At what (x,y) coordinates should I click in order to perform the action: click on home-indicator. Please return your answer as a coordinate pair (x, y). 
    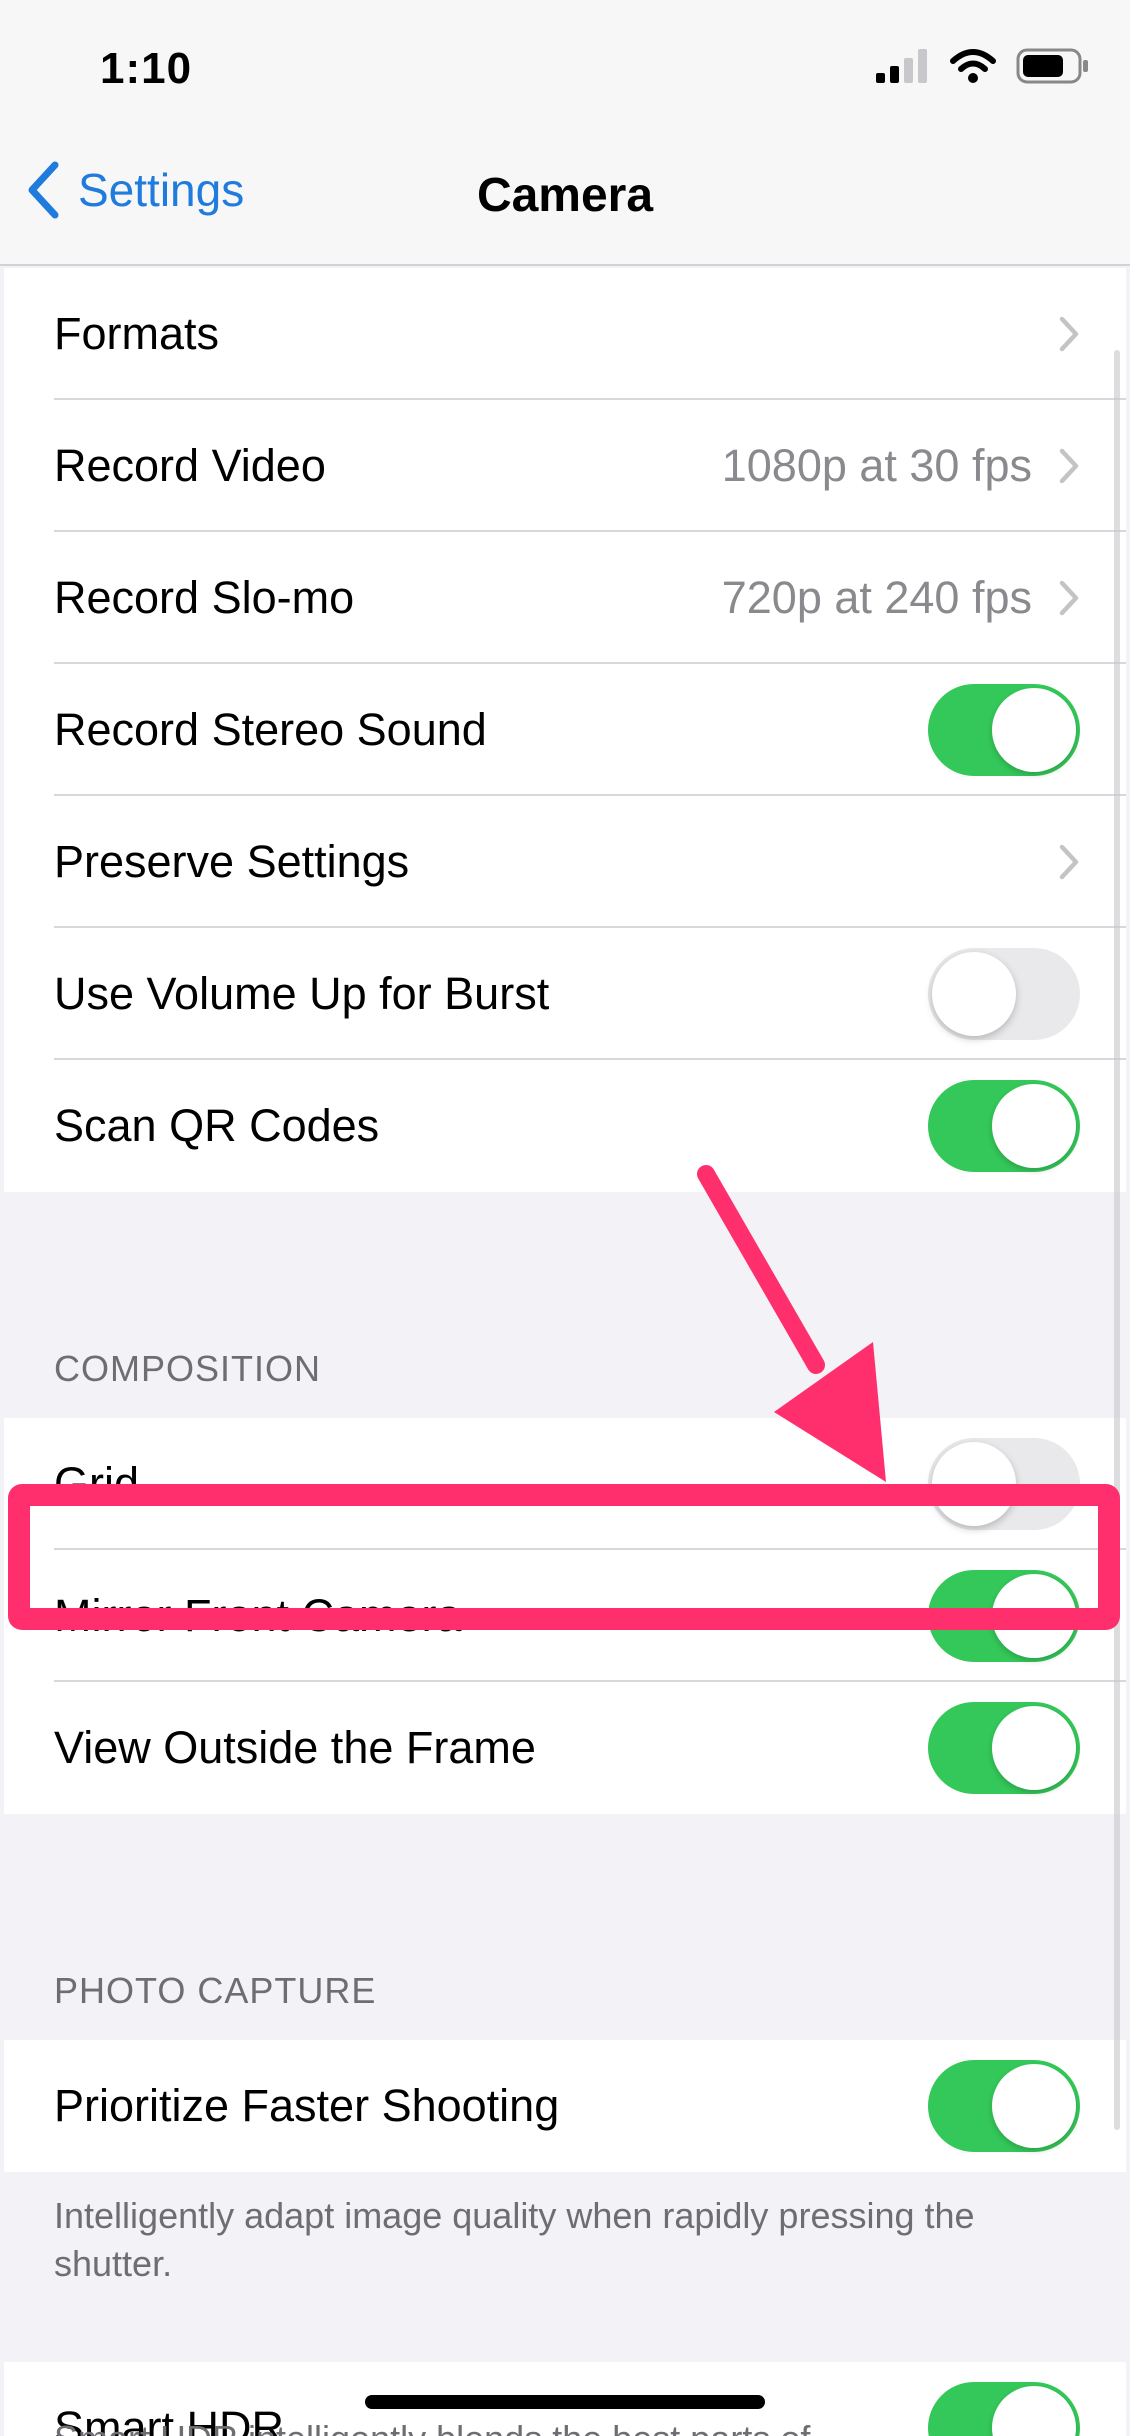
    Looking at the image, I should click on (565, 2402).